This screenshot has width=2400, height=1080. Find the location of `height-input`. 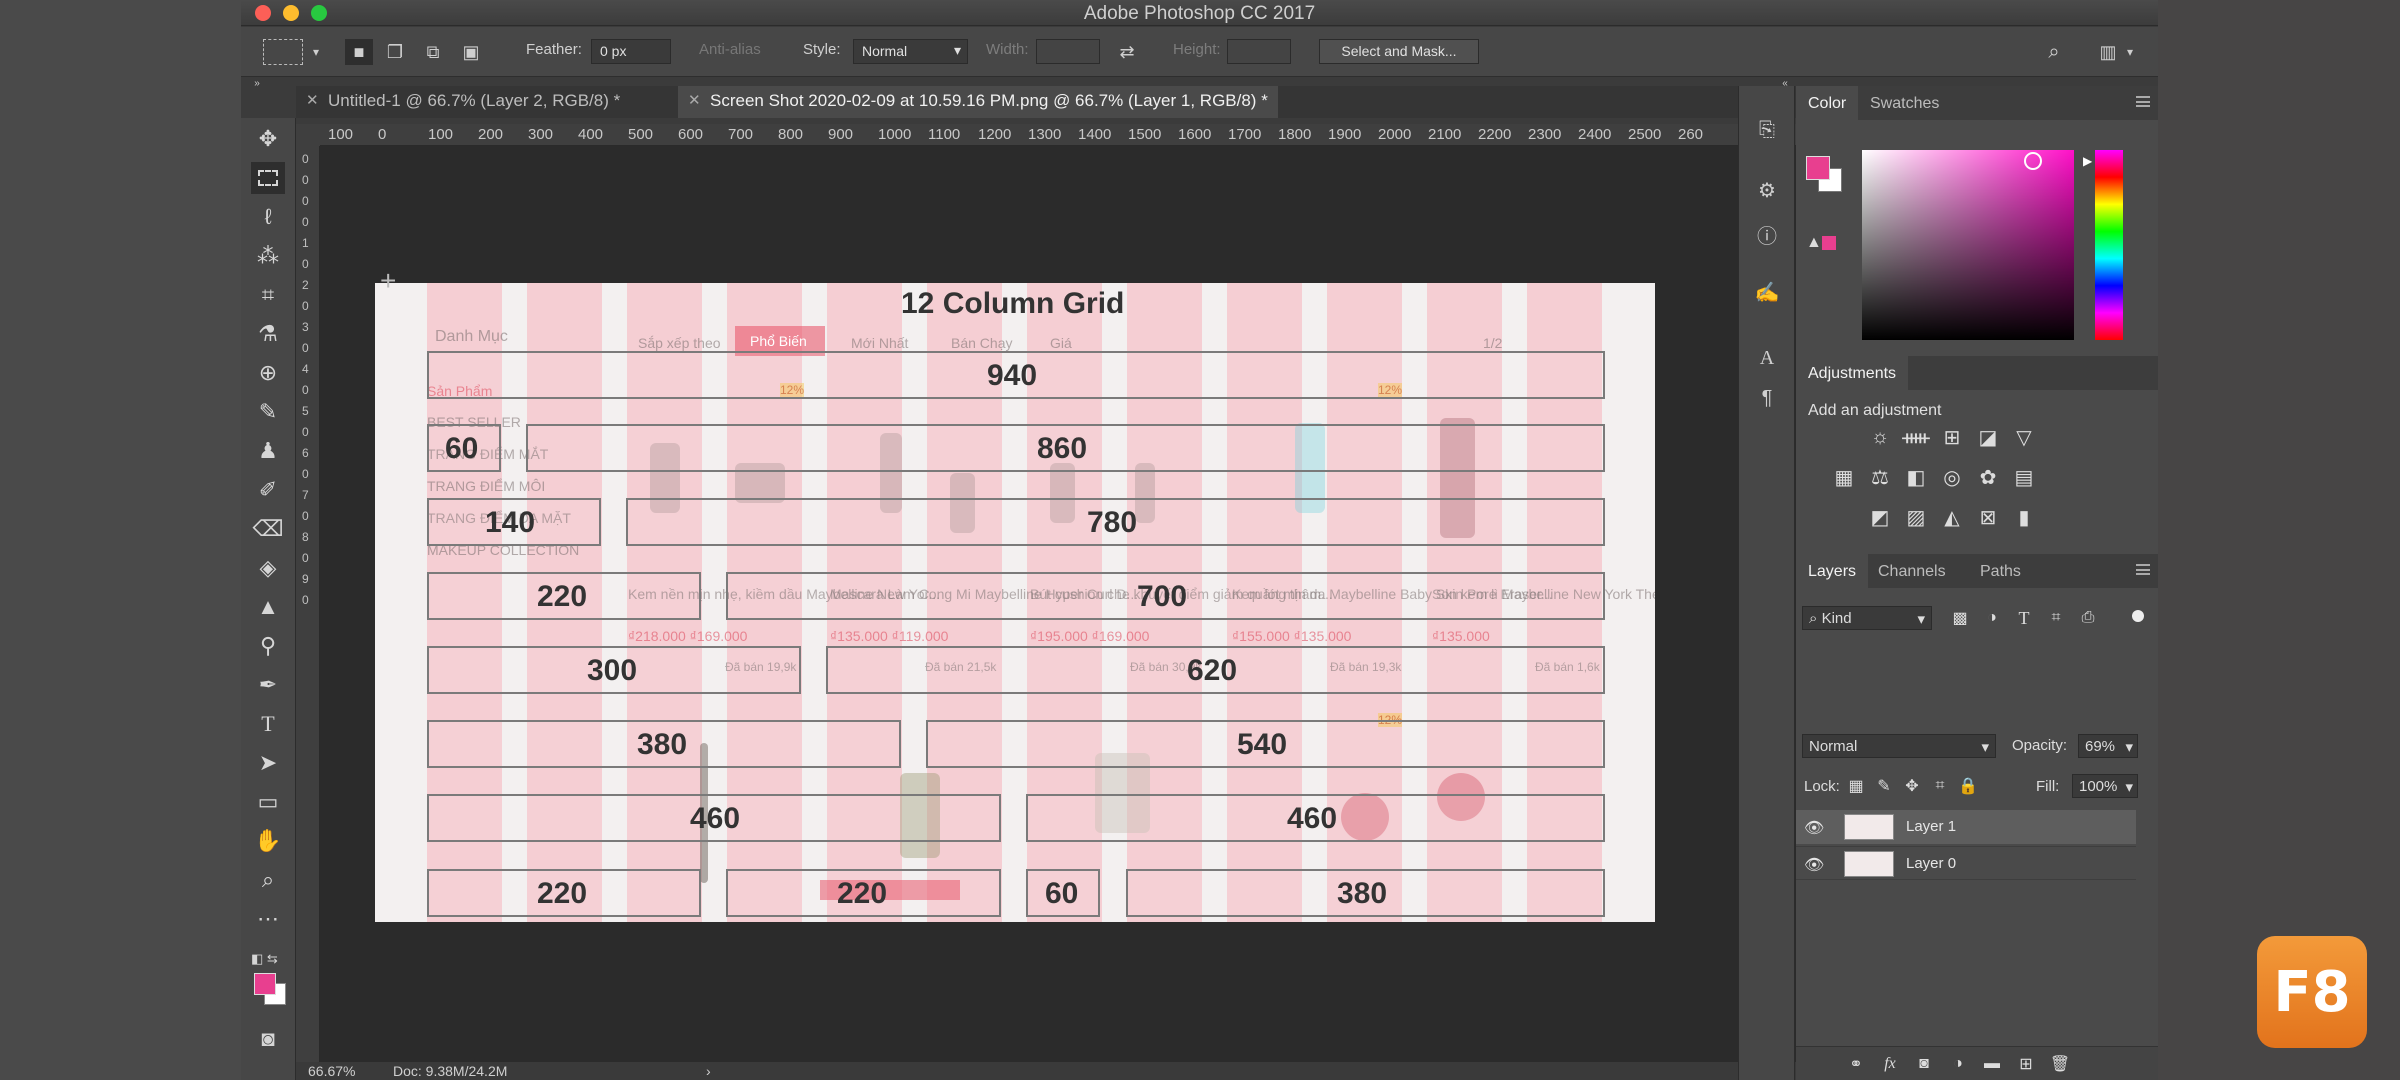

height-input is located at coordinates (1259, 51).